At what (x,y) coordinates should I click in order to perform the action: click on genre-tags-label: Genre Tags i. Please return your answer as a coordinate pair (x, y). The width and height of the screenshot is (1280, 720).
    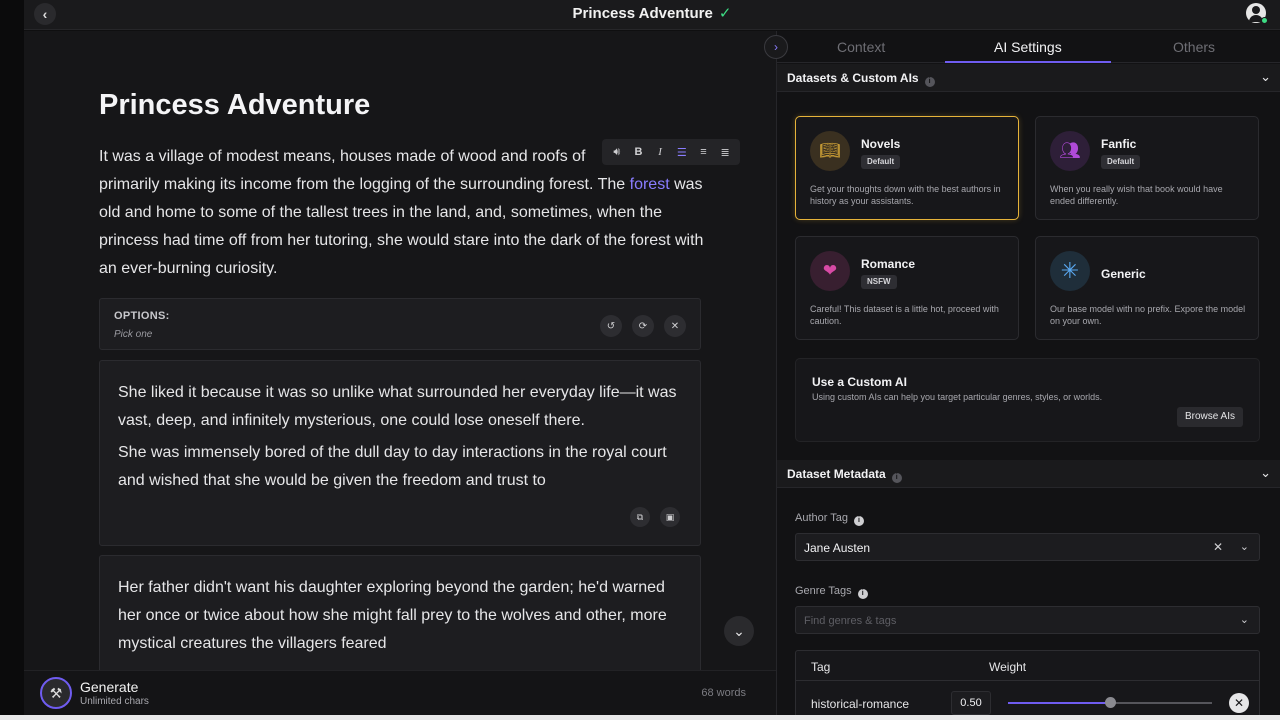
    Looking at the image, I should click on (831, 592).